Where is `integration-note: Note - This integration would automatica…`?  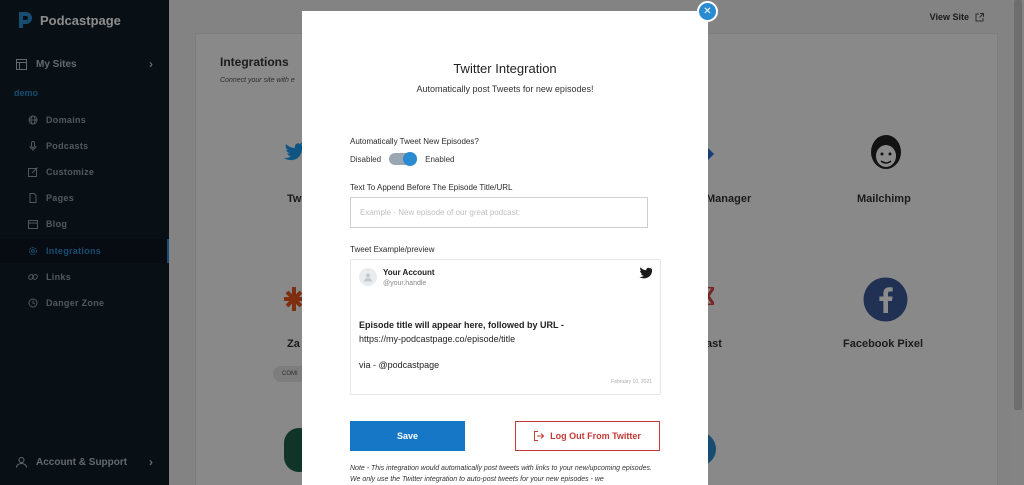
integration-note: Note - This integration would automatica… is located at coordinates (501, 474).